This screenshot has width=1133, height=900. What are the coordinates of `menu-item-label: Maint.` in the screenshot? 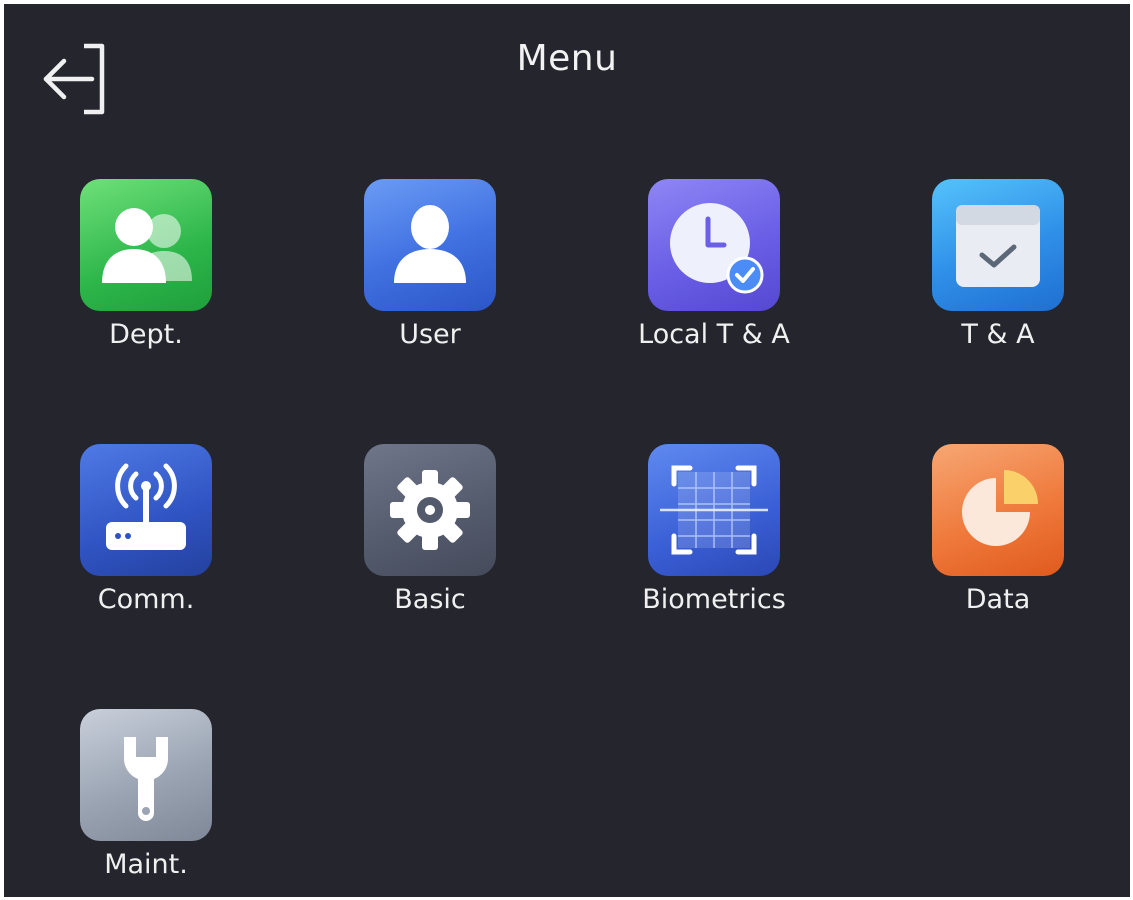 It's located at (146, 864).